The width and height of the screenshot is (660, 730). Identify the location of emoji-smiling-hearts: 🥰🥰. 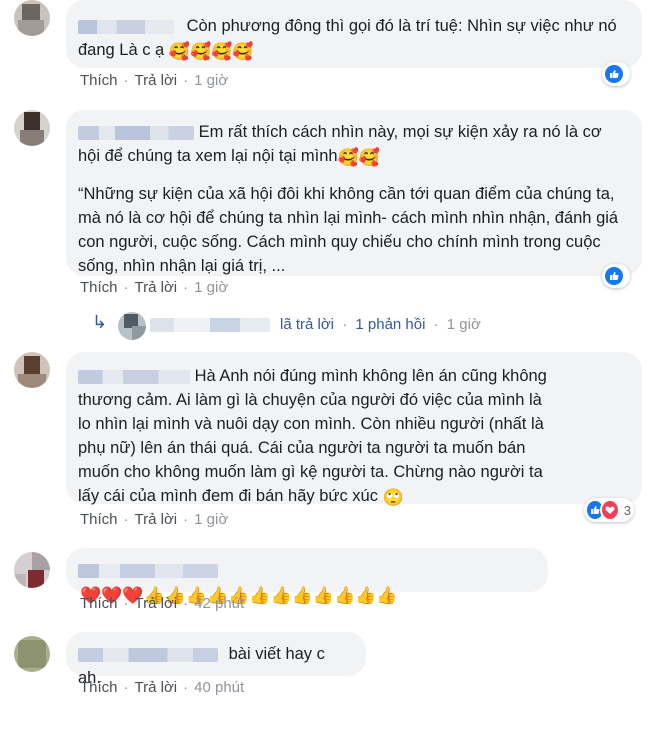
(358, 157).